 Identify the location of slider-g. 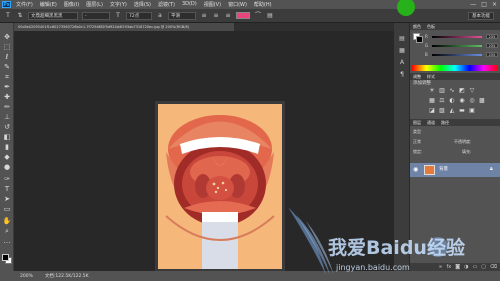
(457, 46).